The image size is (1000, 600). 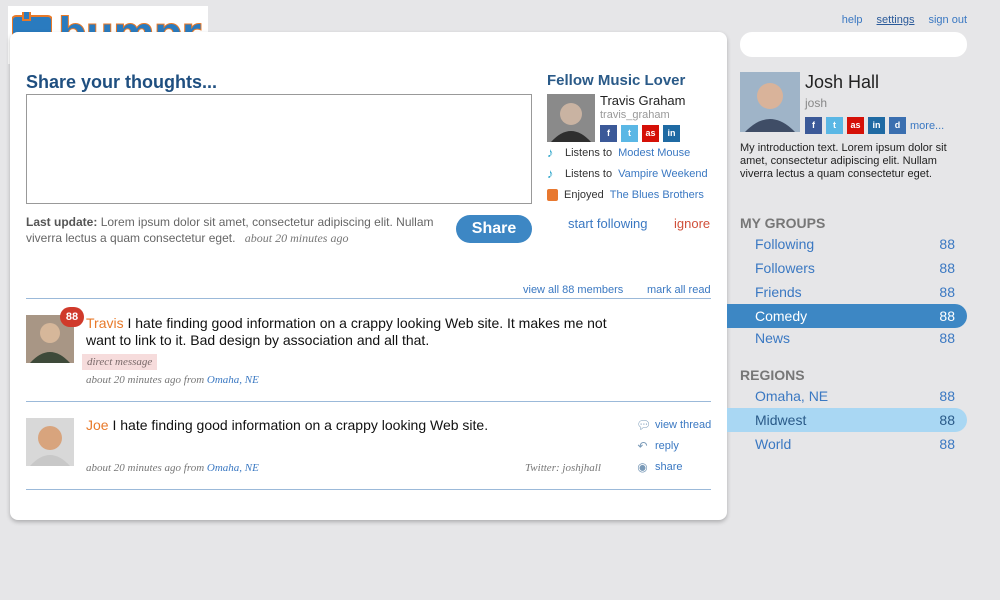 I want to click on profile-name: Josh Hall, so click(x=842, y=82).